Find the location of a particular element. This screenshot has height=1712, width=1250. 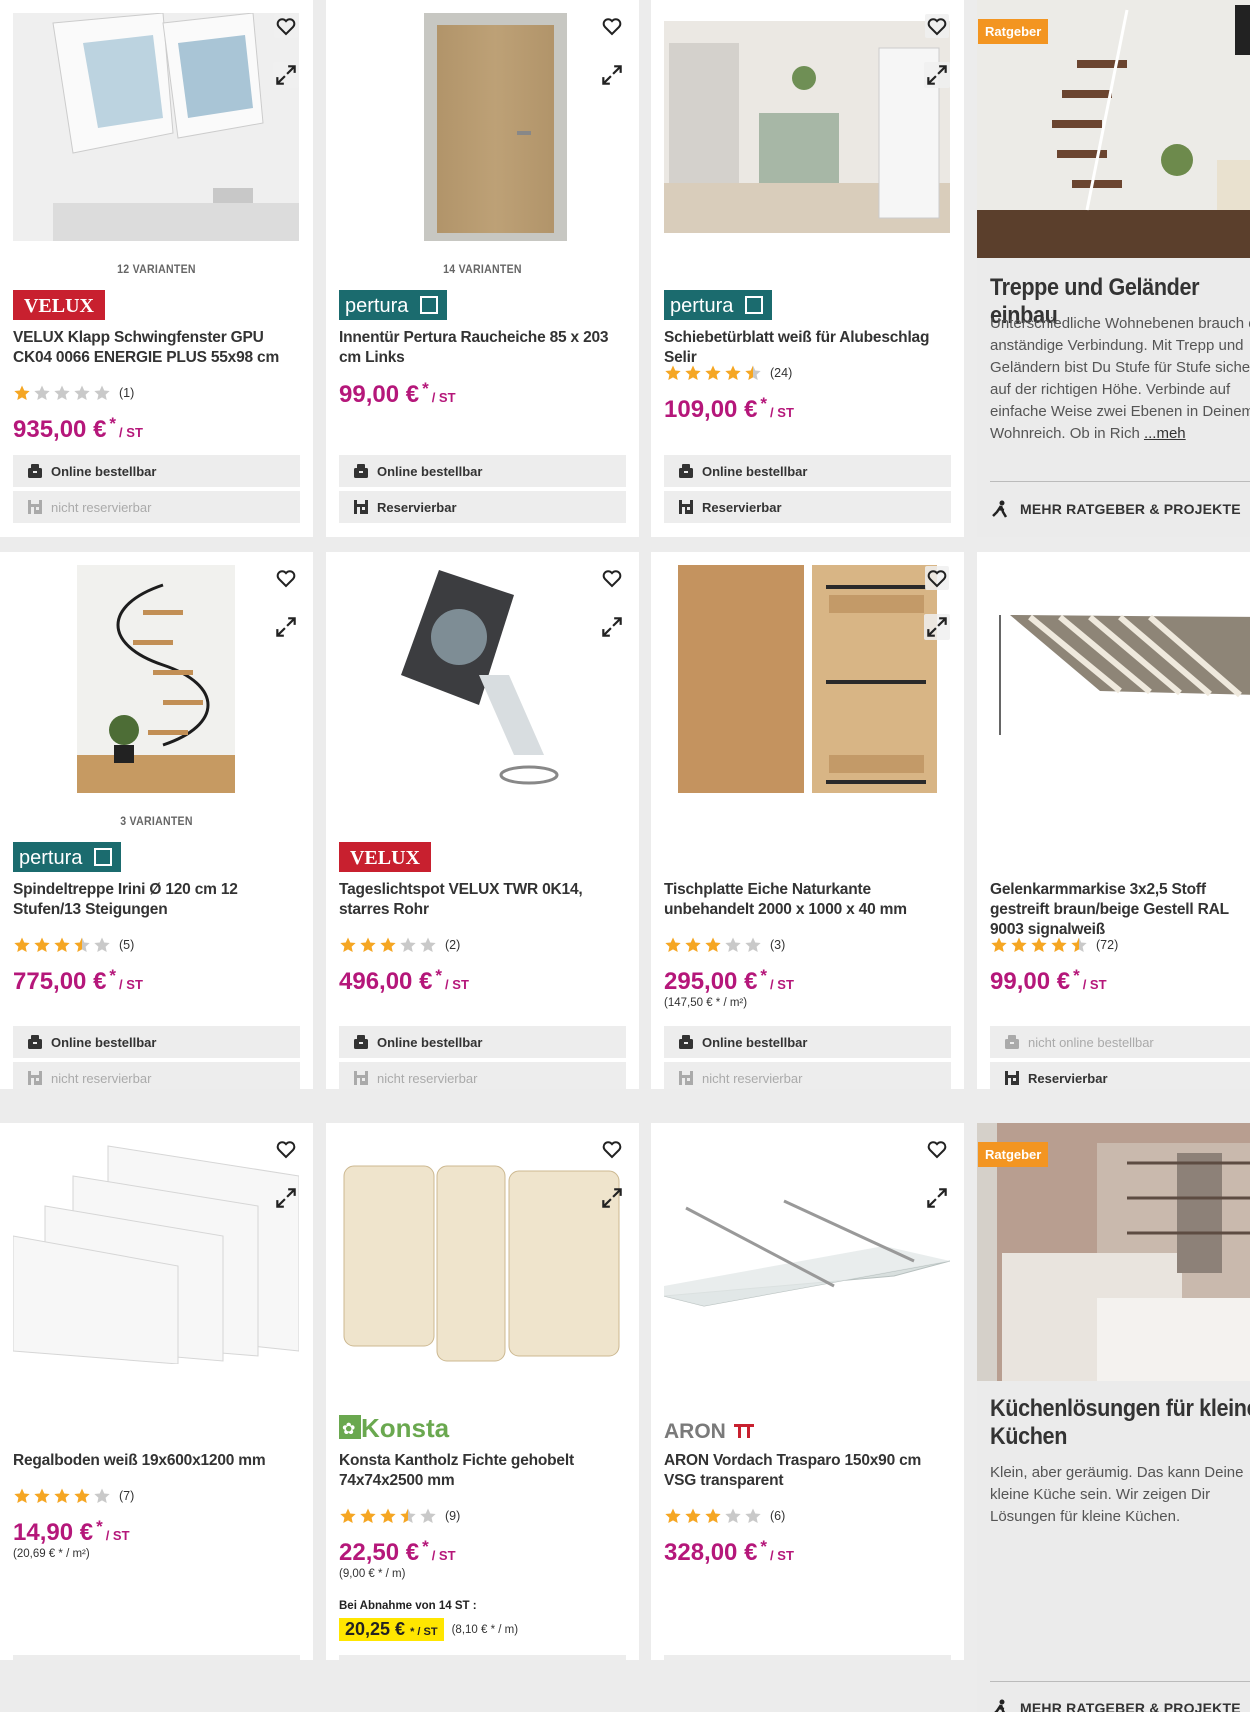

online-availability: nicht online bestellbar is located at coordinates (1120, 1042).